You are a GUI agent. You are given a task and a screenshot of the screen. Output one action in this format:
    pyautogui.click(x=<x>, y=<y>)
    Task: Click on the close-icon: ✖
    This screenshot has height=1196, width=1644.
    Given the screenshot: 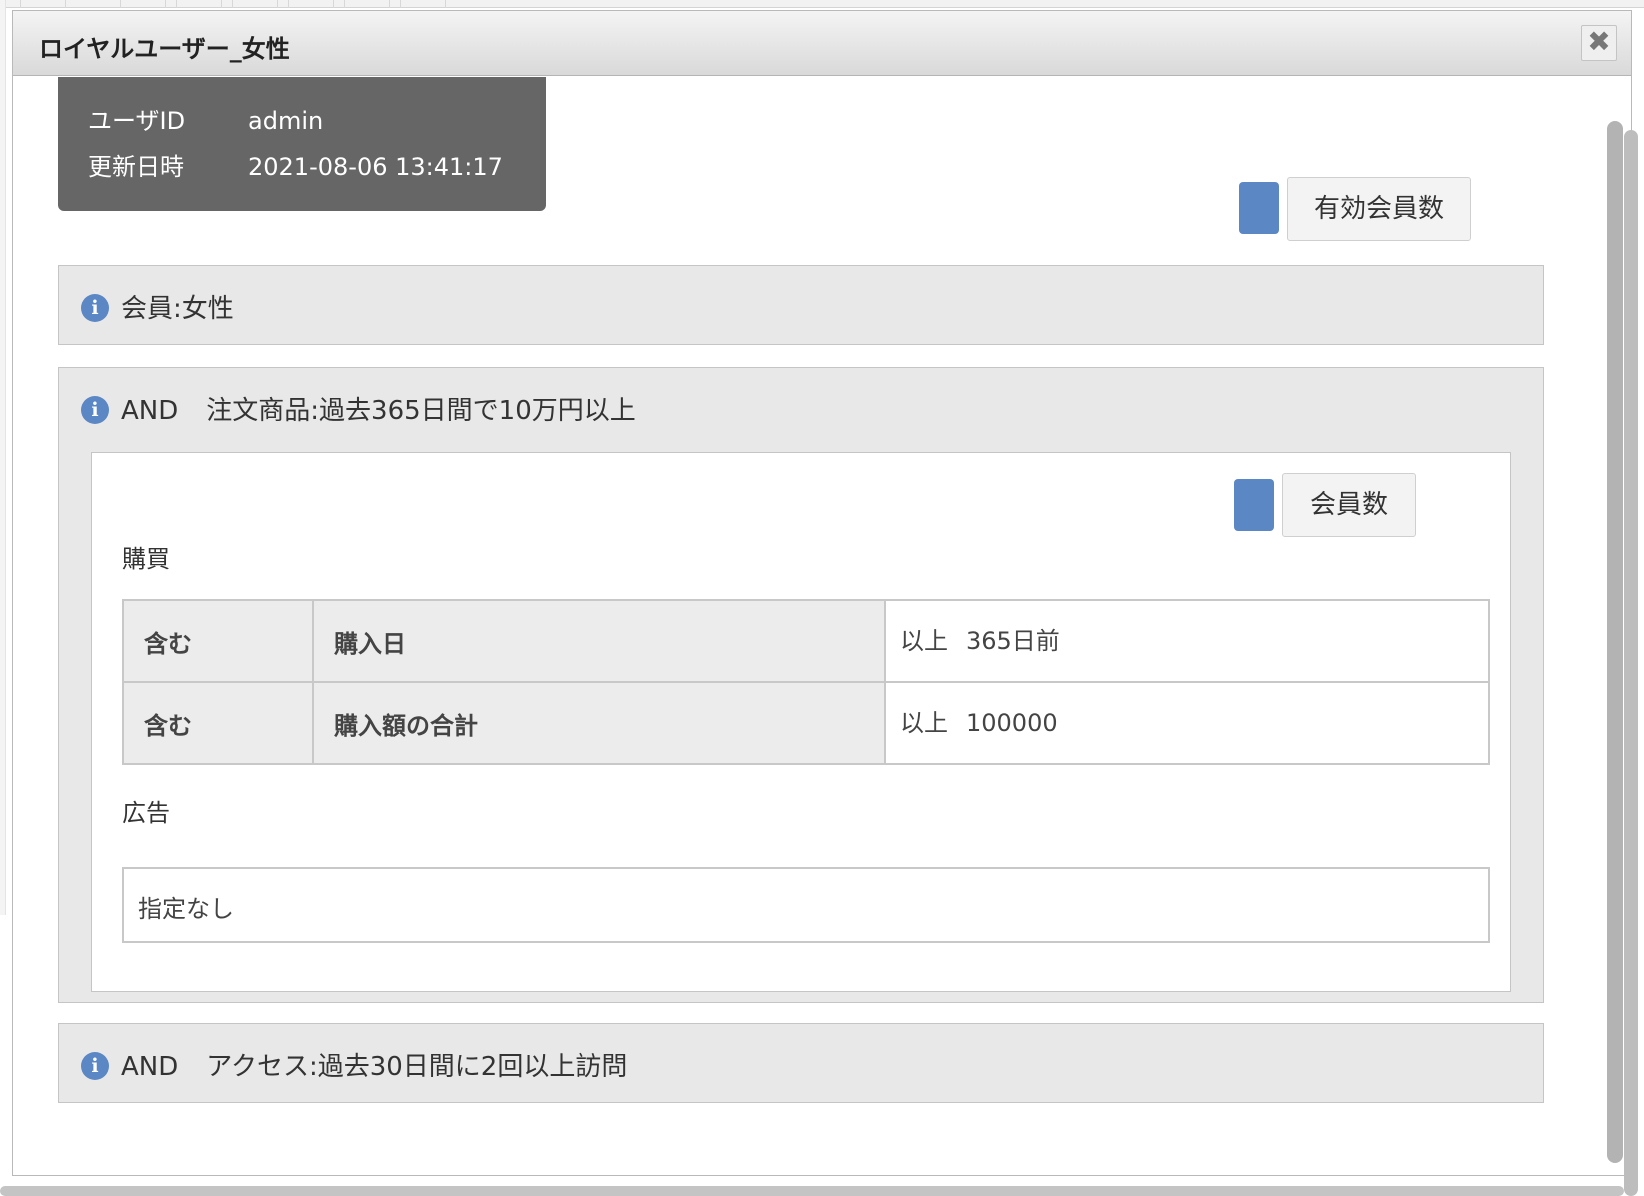 What is the action you would take?
    pyautogui.click(x=1599, y=41)
    